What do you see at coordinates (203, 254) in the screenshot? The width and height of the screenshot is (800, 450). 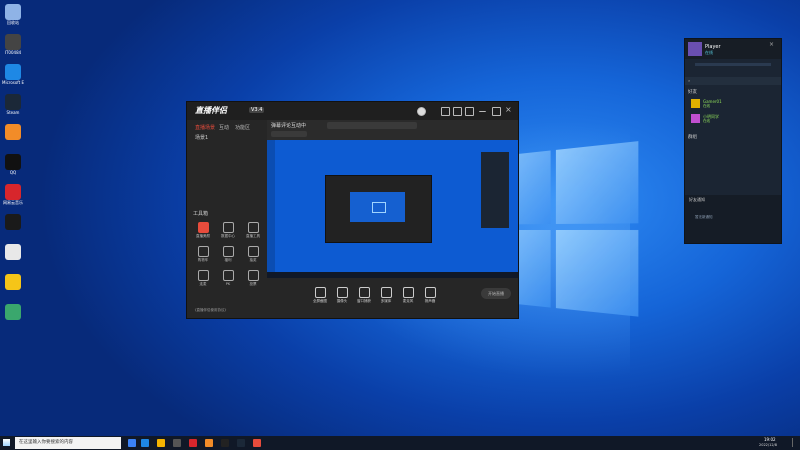 I see `toolbox-tool-4: 购物车` at bounding box center [203, 254].